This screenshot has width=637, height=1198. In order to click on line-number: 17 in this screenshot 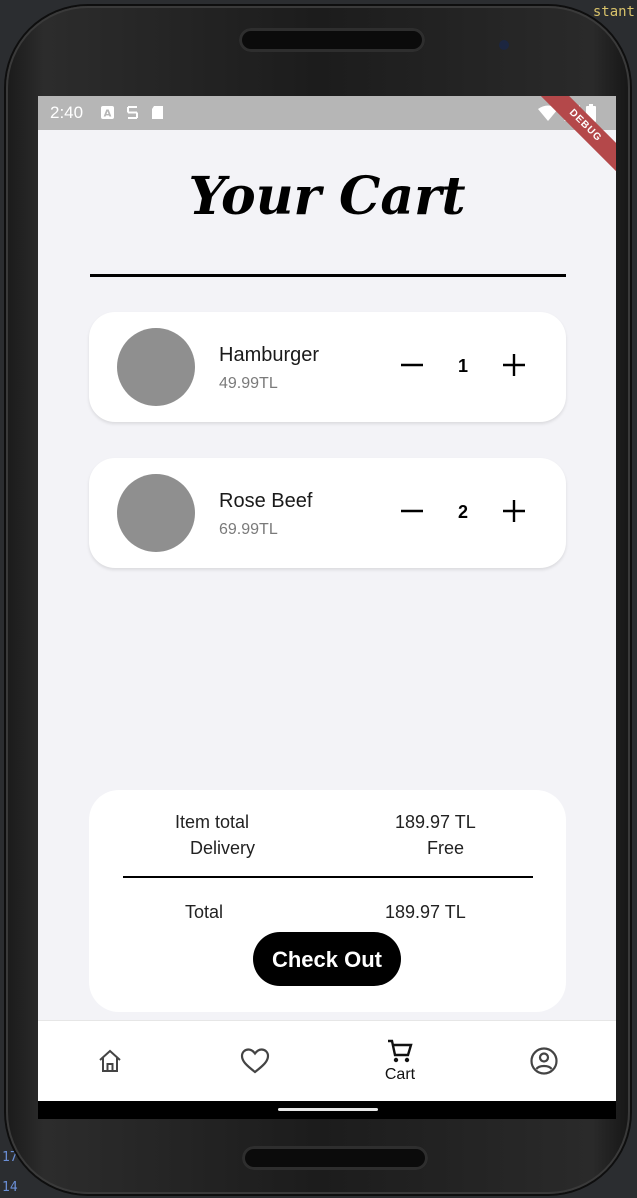, I will do `click(10, 1157)`.